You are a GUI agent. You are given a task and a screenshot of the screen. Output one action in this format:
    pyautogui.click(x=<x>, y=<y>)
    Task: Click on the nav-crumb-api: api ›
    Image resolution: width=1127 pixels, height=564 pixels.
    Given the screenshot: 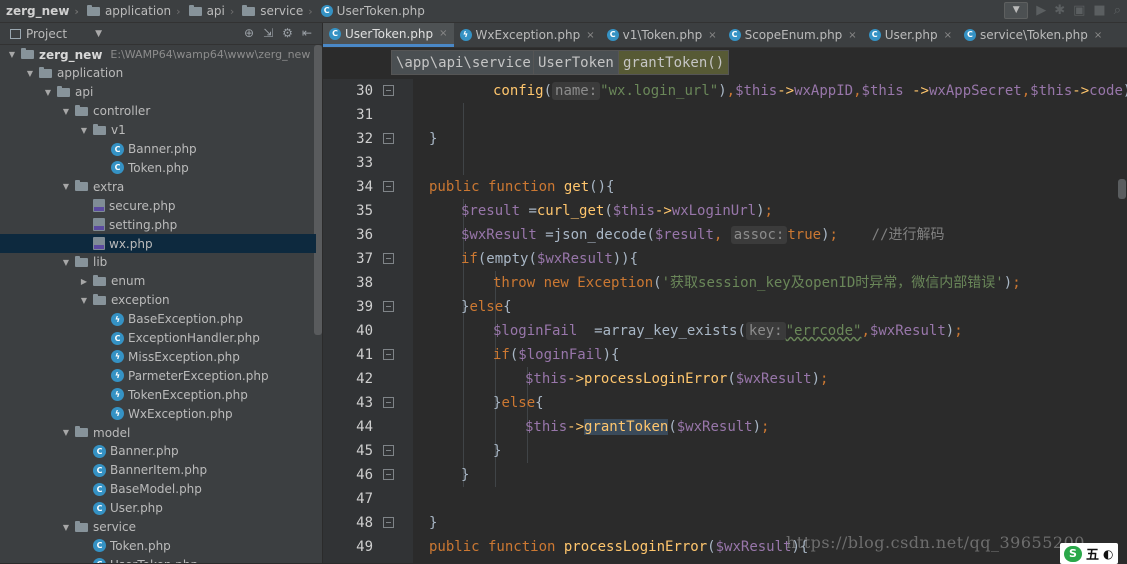 What is the action you would take?
    pyautogui.click(x=214, y=11)
    